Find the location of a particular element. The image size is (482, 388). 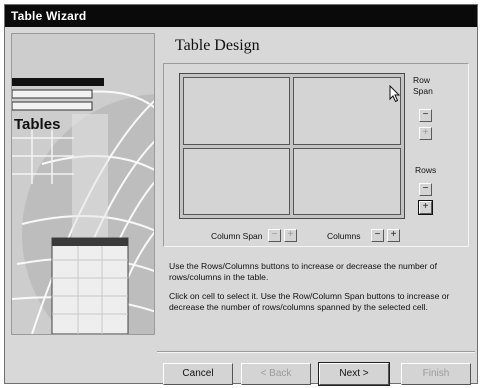

rows-label: Rows is located at coordinates (426, 170).